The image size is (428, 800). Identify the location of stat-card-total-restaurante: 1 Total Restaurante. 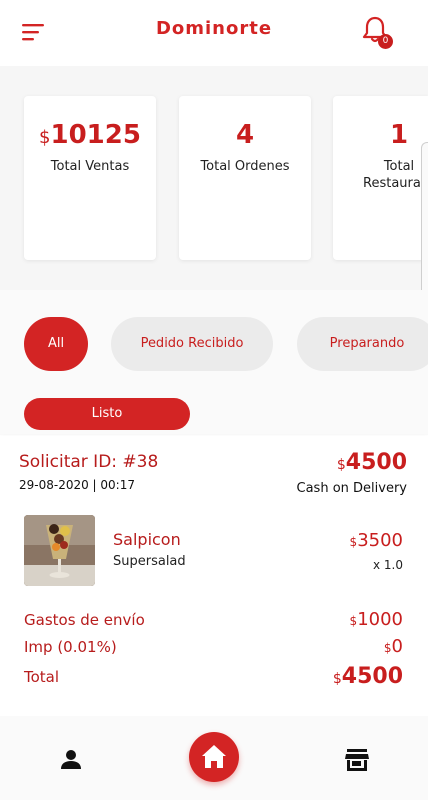
(380, 178).